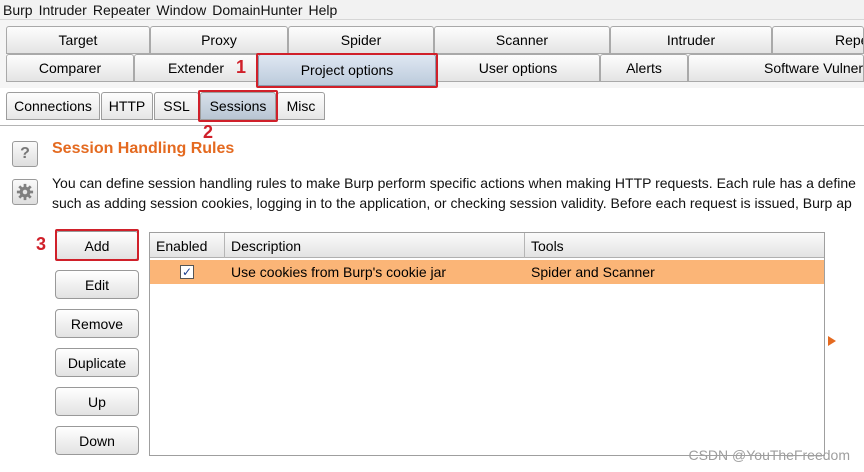  I want to click on table-header: Enabled Description Tools, so click(487, 245).